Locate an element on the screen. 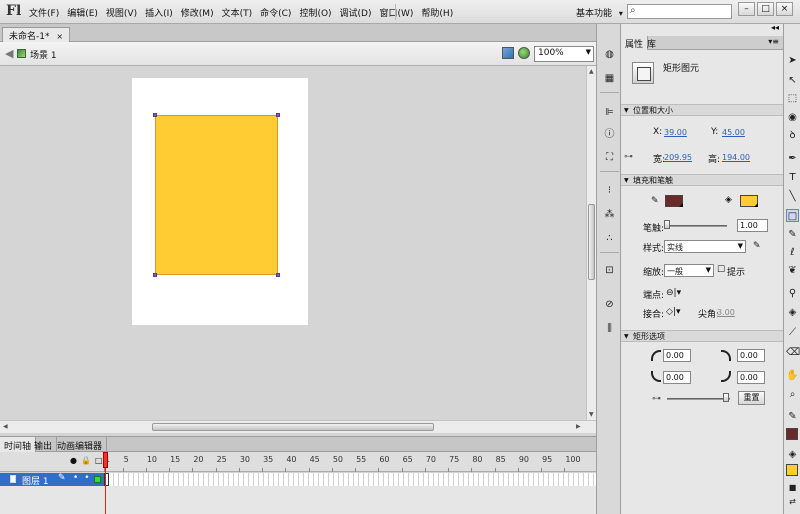  edit-stroke-style-icon: ✎ is located at coordinates (757, 246).